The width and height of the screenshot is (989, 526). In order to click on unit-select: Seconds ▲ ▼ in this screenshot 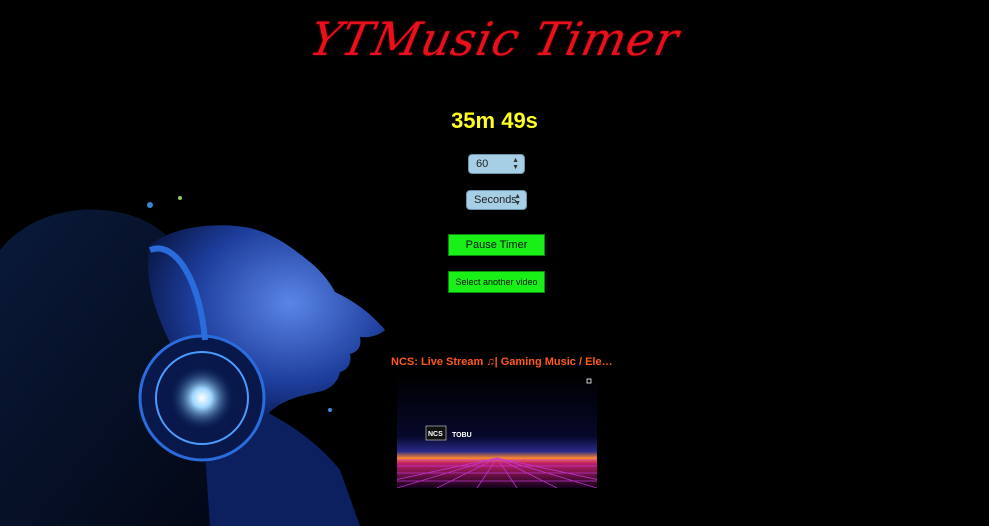, I will do `click(496, 200)`.